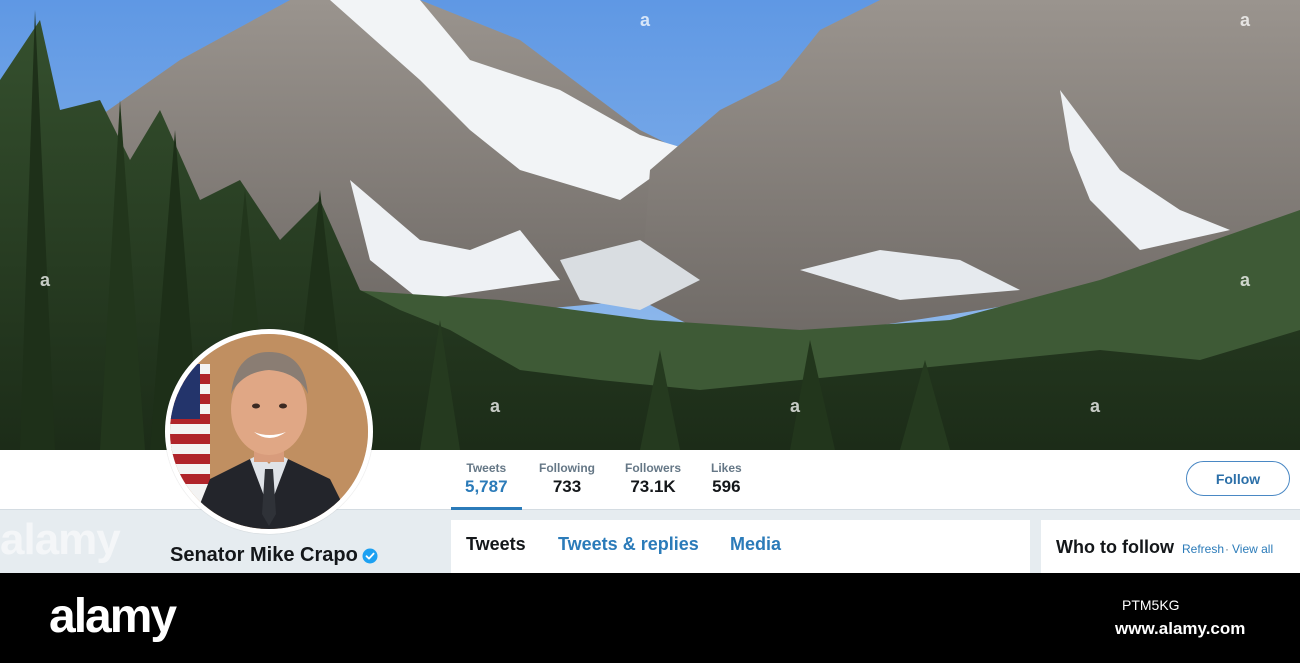 The height and width of the screenshot is (663, 1300). I want to click on nav-following-label: Following, so click(567, 468).